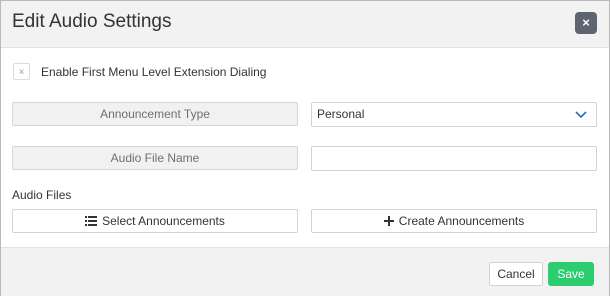  Describe the element at coordinates (581, 115) in the screenshot. I see `chevron-down-icon` at that location.